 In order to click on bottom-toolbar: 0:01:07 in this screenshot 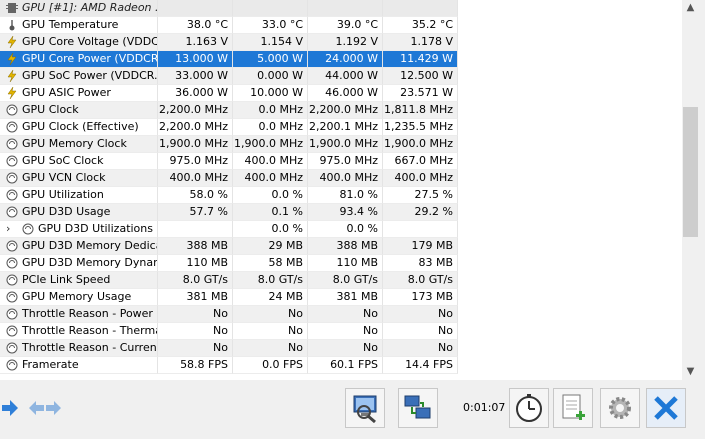, I will do `click(352, 410)`.